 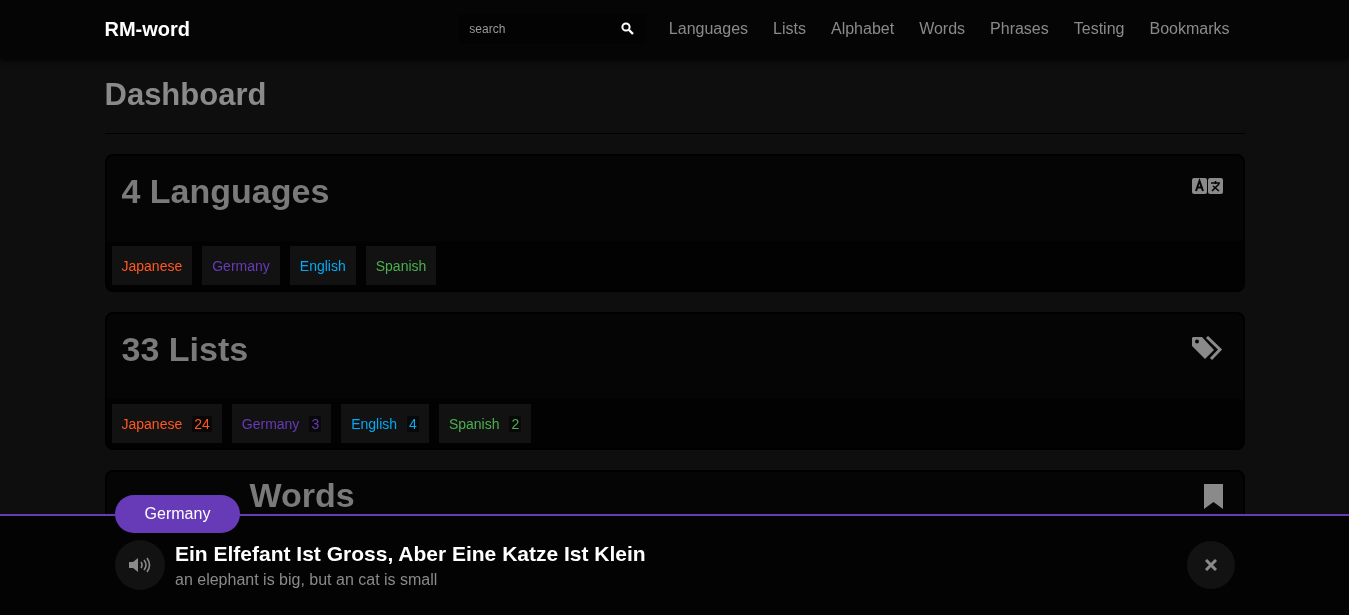 I want to click on search-icon, so click(x=628, y=28).